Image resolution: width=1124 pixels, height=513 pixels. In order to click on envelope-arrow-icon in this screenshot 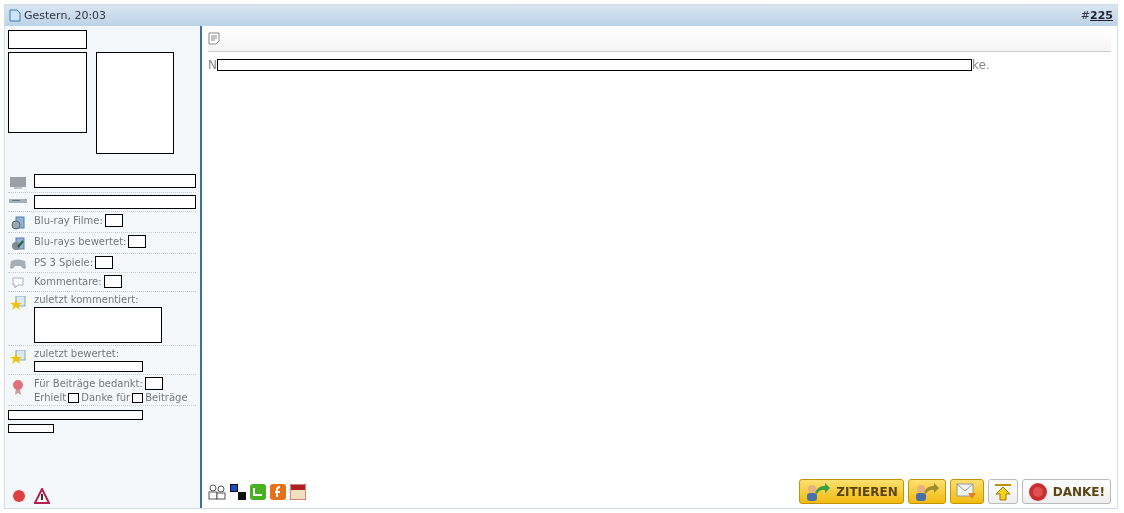, I will do `click(966, 491)`.